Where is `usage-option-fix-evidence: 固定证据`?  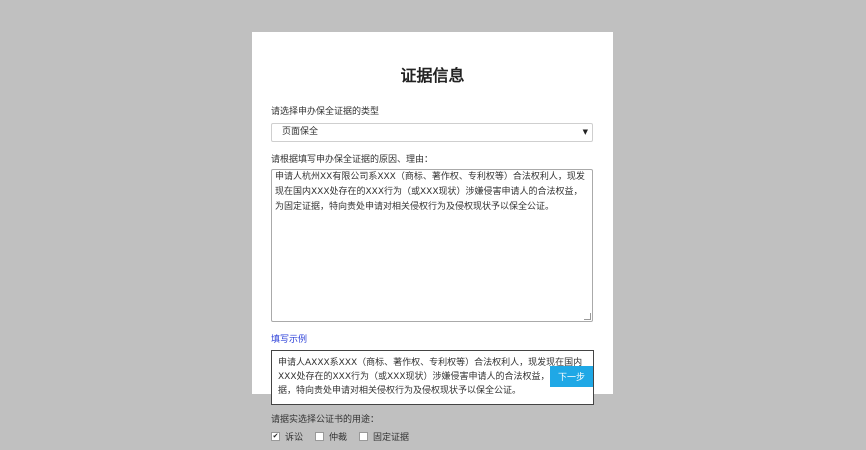
usage-option-fix-evidence: 固定证据 is located at coordinates (384, 436).